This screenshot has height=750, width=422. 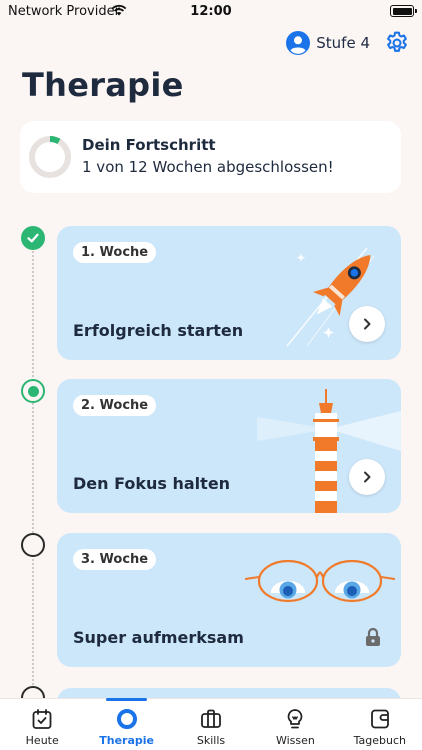 I want to click on tab-wissen: Wissen, so click(x=295, y=724).